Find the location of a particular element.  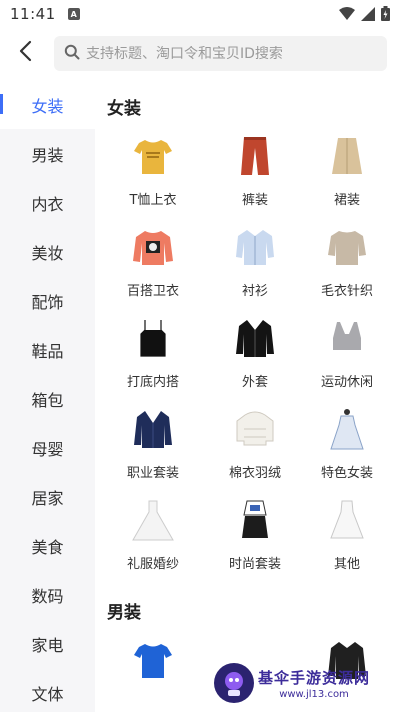

category-item: 棉衣羽绒 is located at coordinates (255, 447).